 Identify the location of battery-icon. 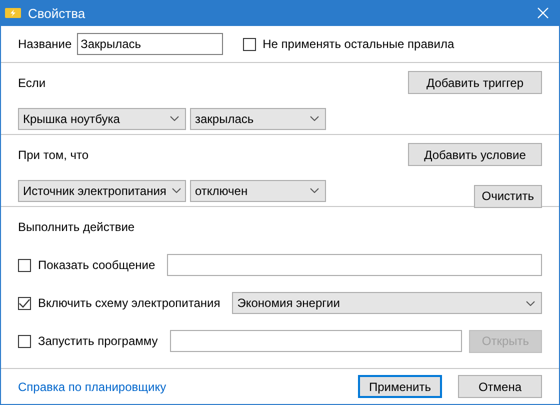
(13, 13).